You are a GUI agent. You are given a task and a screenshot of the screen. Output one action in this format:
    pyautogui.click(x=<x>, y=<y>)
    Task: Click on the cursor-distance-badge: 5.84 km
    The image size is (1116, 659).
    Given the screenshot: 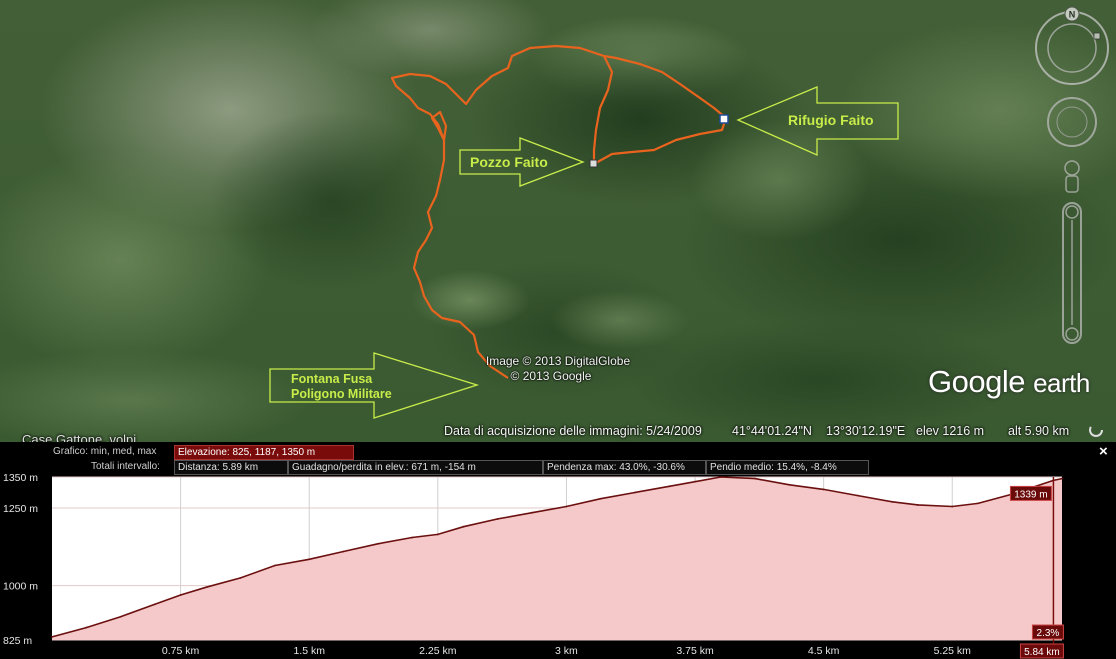 What is the action you would take?
    pyautogui.click(x=1042, y=652)
    